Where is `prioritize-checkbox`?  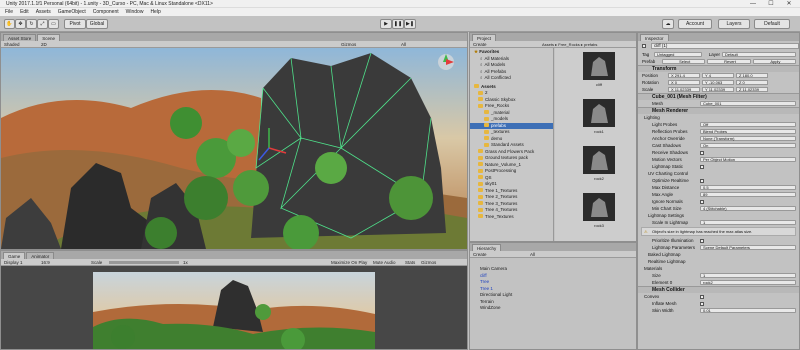
prioritize-checkbox is located at coordinates (702, 240).